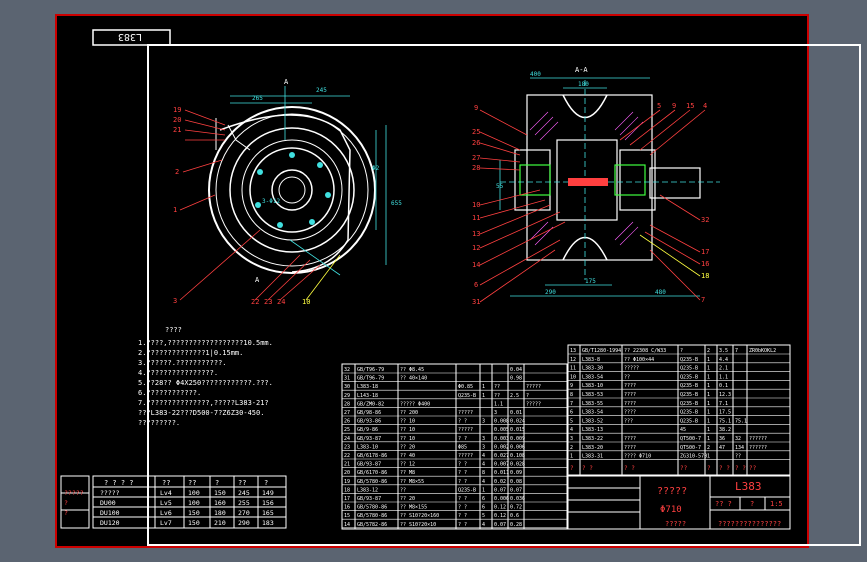 The height and width of the screenshot is (562, 867). Describe the element at coordinates (413, 508) in the screenshot. I see `bom-middle-cell: ?? M8×155` at that location.